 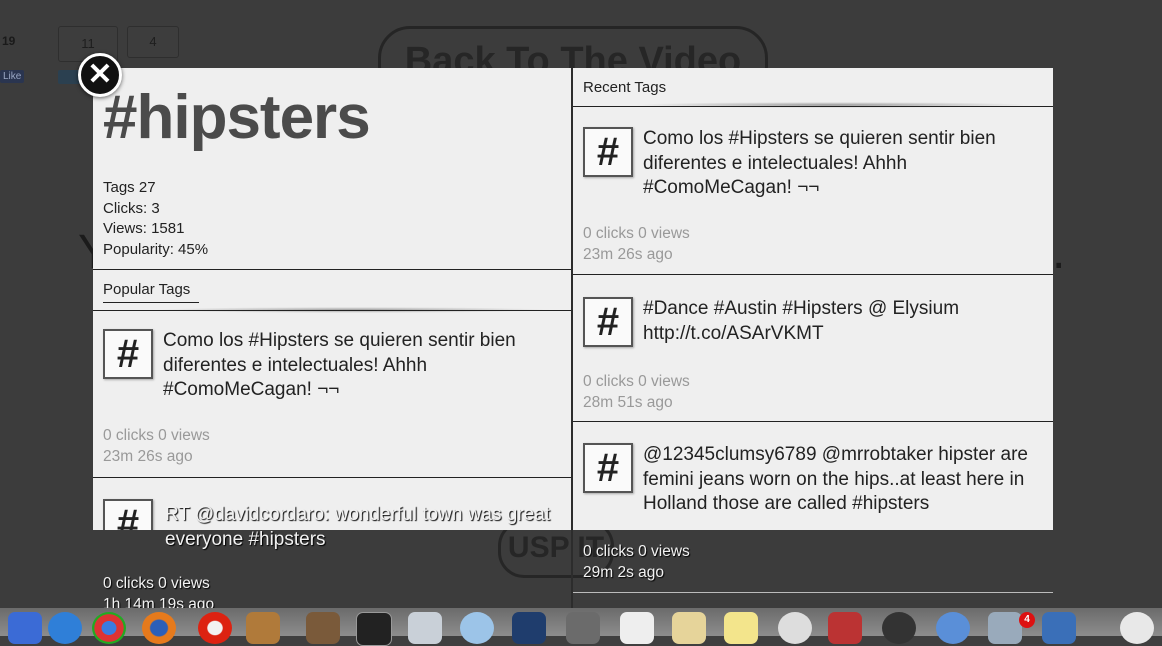 I want to click on monkey-icon, so click(x=323, y=628).